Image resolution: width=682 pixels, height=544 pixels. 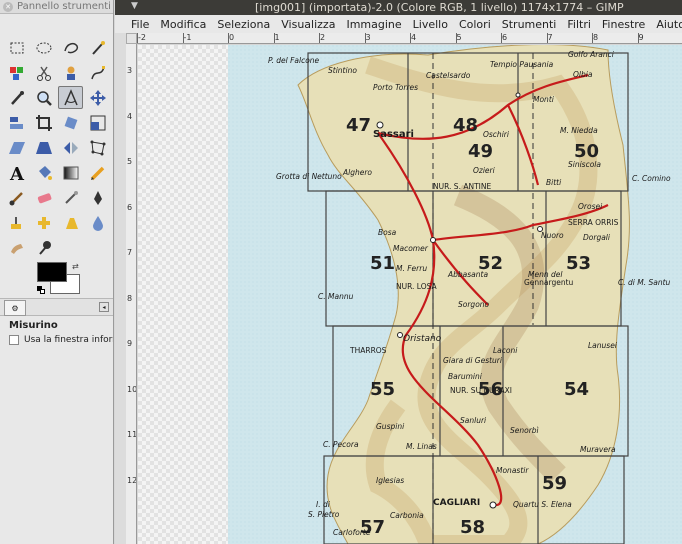 What do you see at coordinates (8, 6) in the screenshot?
I see `close-icon: ✕` at bounding box center [8, 6].